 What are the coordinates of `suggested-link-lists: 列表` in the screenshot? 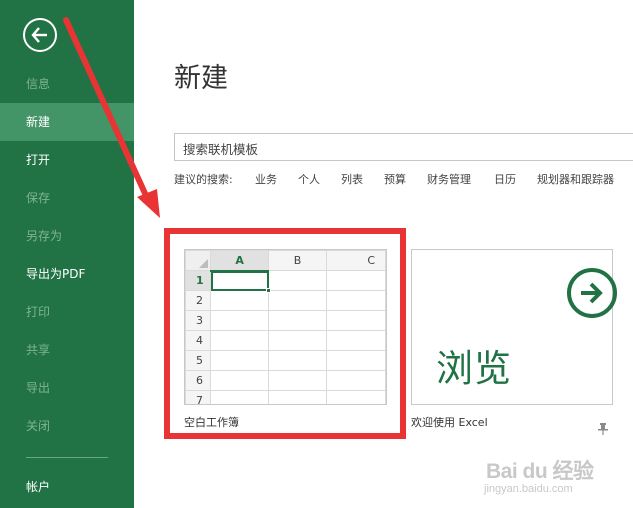 It's located at (352, 179).